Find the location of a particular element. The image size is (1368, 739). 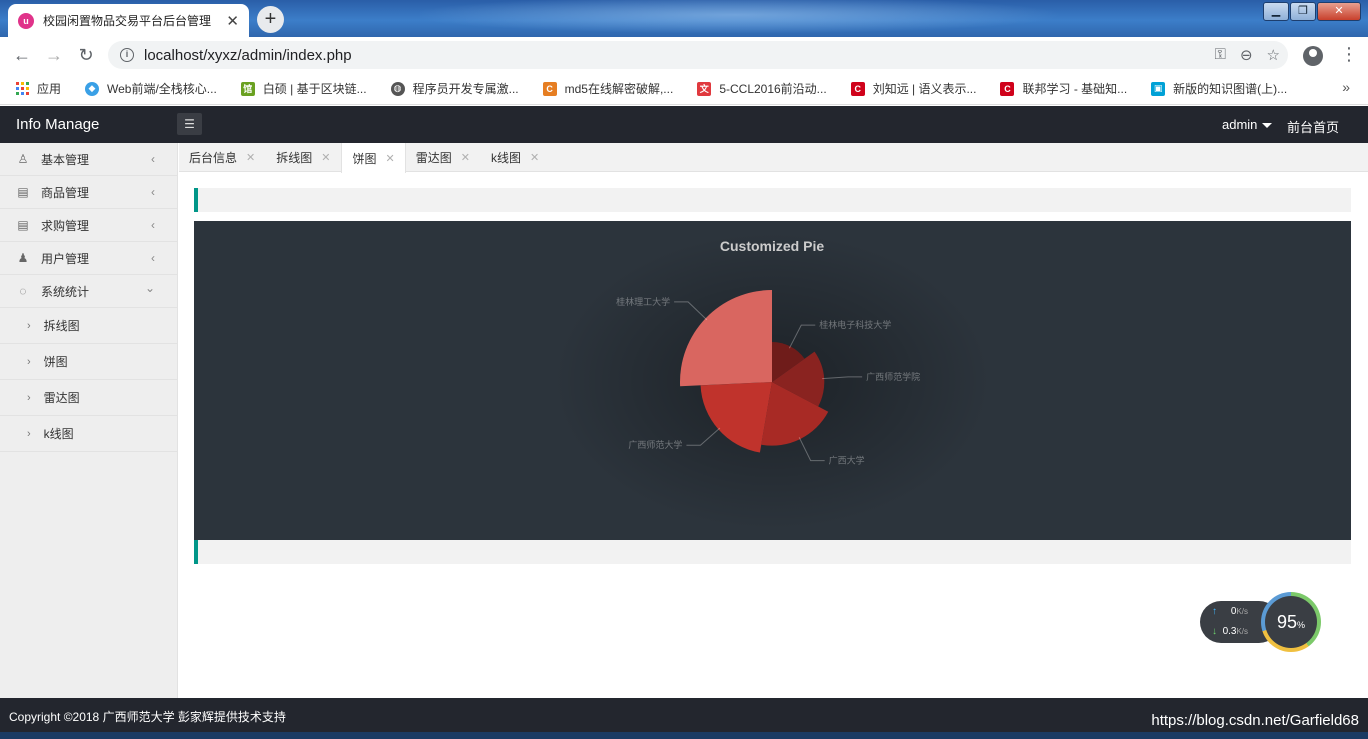

pie-label: 桂林电子科技大学 is located at coordinates (855, 325).